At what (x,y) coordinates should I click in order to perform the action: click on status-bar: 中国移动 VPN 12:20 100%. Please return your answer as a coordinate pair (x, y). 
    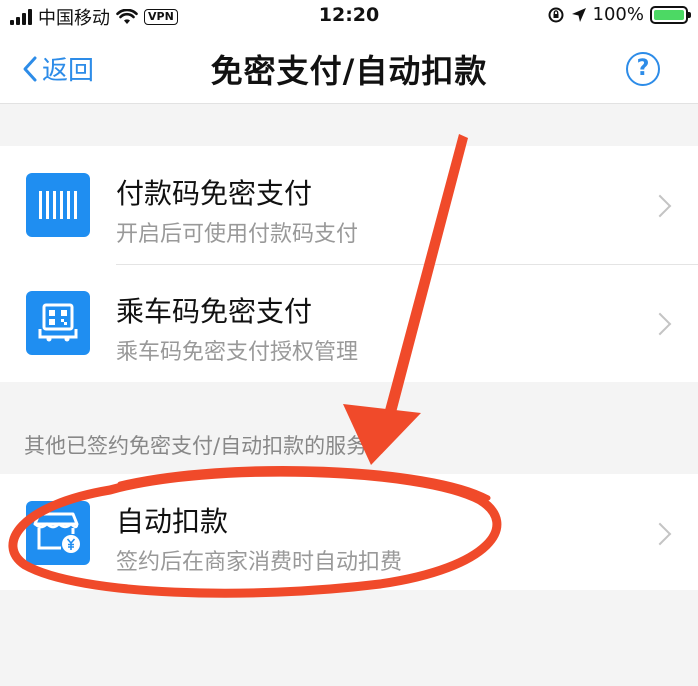
    Looking at the image, I should click on (349, 16).